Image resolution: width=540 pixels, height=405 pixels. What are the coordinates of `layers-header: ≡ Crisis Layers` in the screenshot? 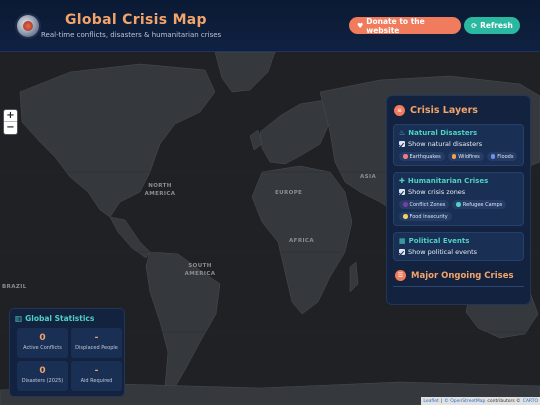 It's located at (459, 110).